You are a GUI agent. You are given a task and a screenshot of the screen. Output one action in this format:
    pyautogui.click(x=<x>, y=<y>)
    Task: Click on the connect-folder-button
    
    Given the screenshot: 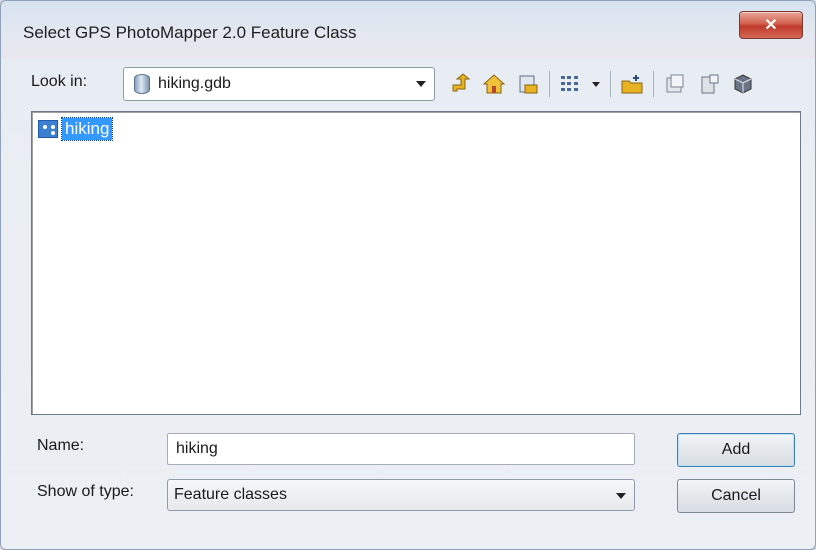 What is the action you would take?
    pyautogui.click(x=528, y=84)
    